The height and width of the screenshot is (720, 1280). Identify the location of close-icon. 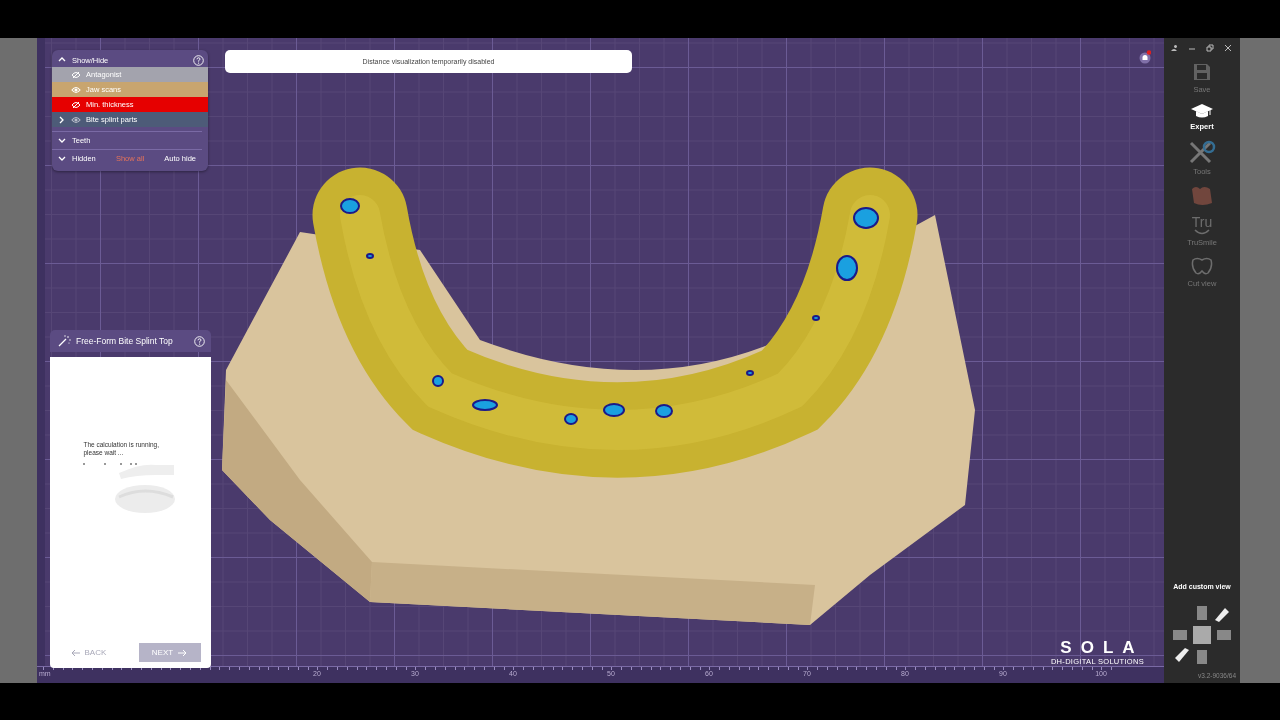
(1228, 48).